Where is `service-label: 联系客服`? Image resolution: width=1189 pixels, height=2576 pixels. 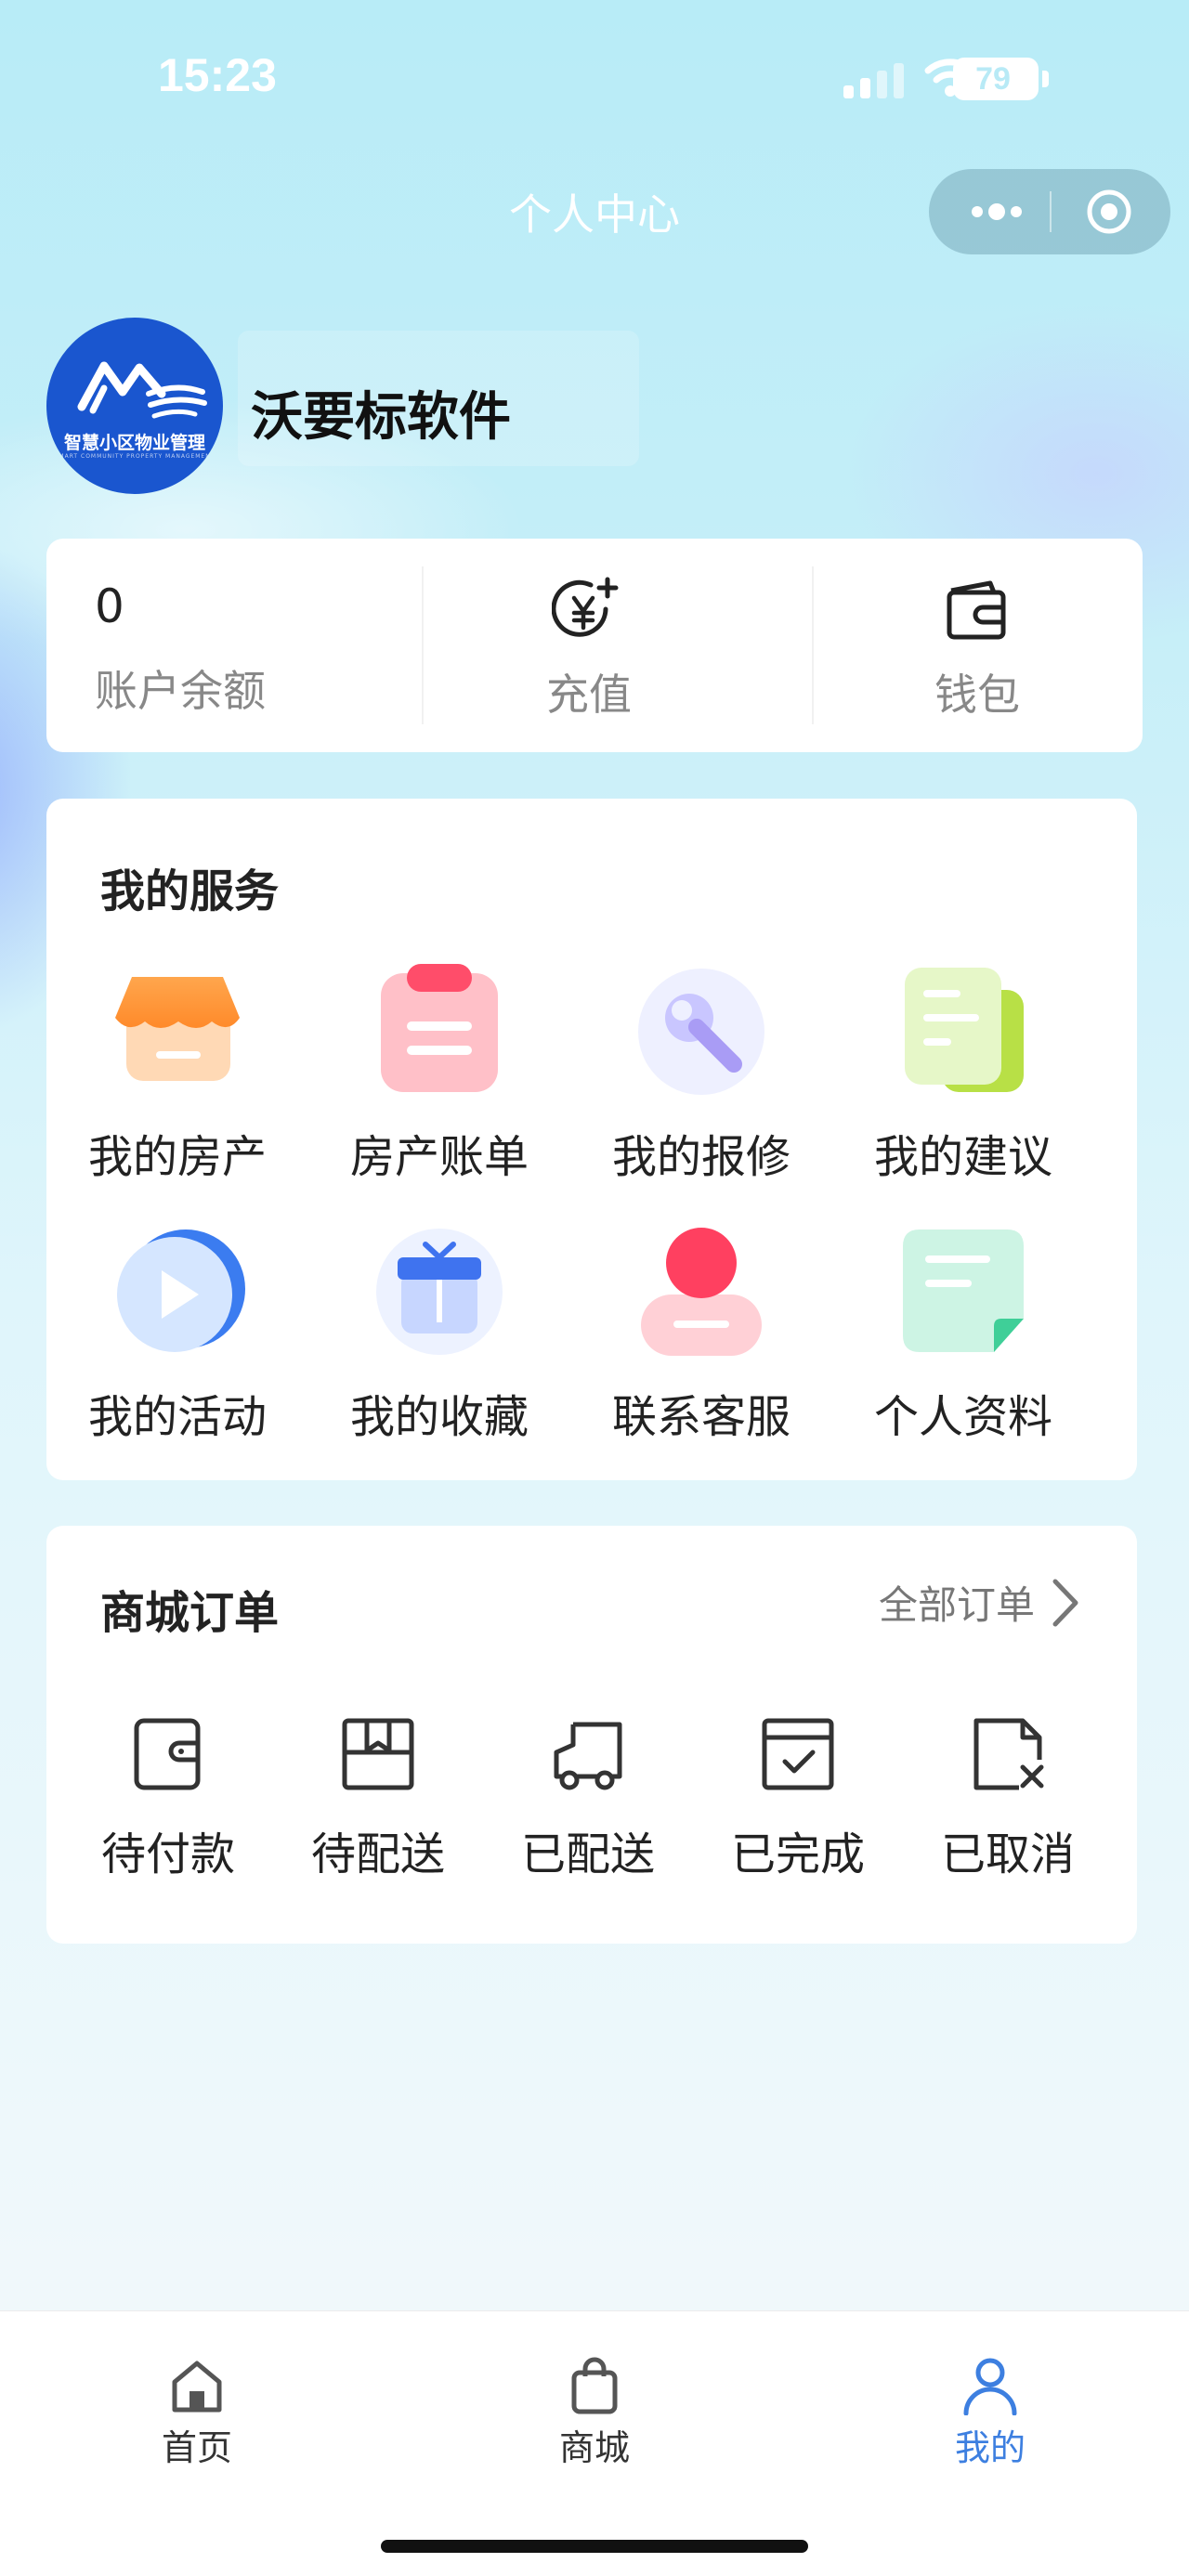 service-label: 联系客服 is located at coordinates (700, 1417).